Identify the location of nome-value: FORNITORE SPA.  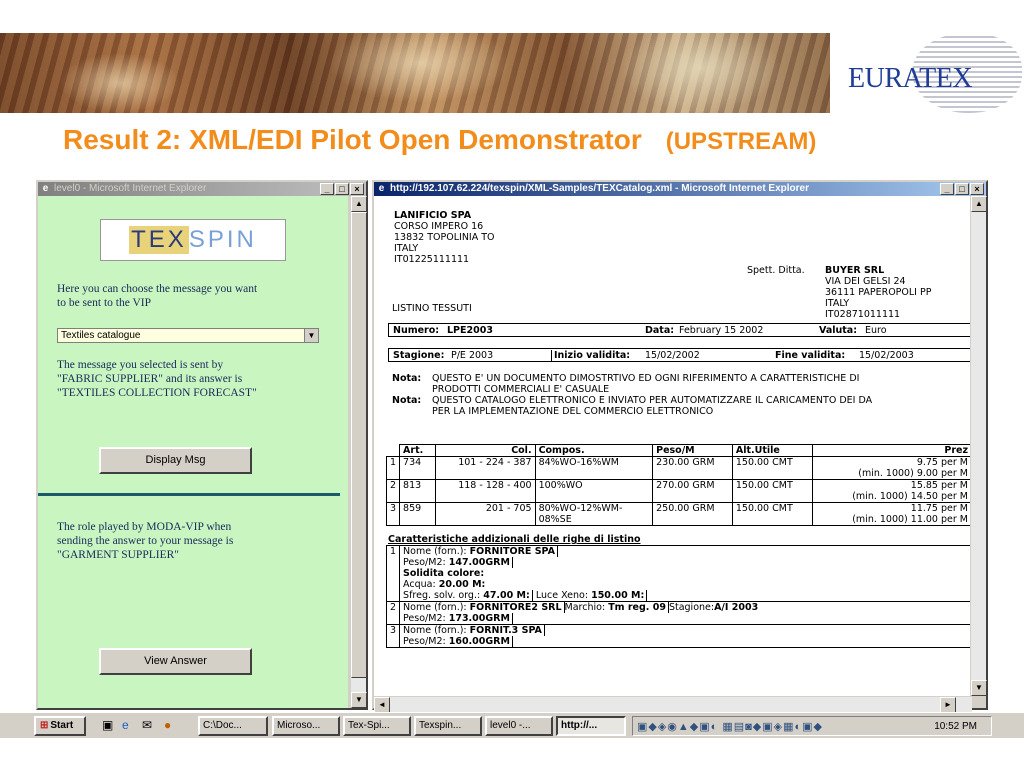
(513, 551).